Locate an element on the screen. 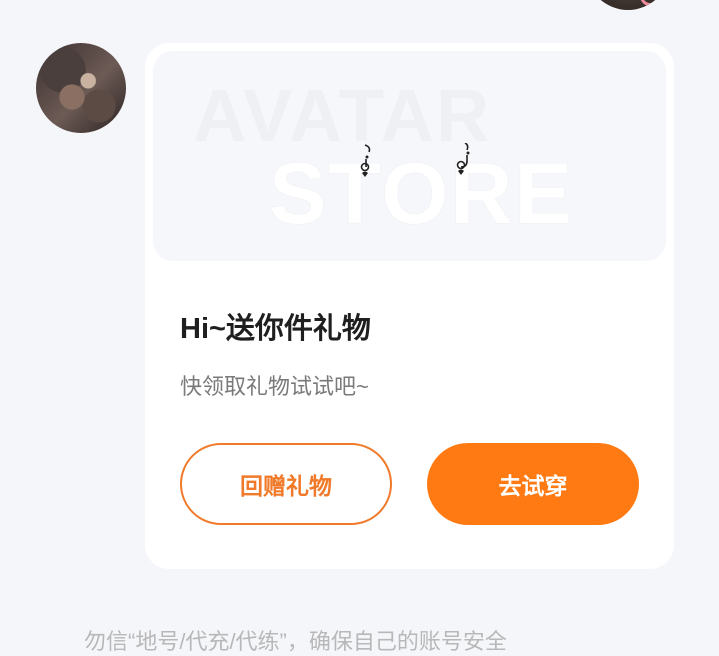 The image size is (719, 656). earring-right-icon is located at coordinates (463, 159).